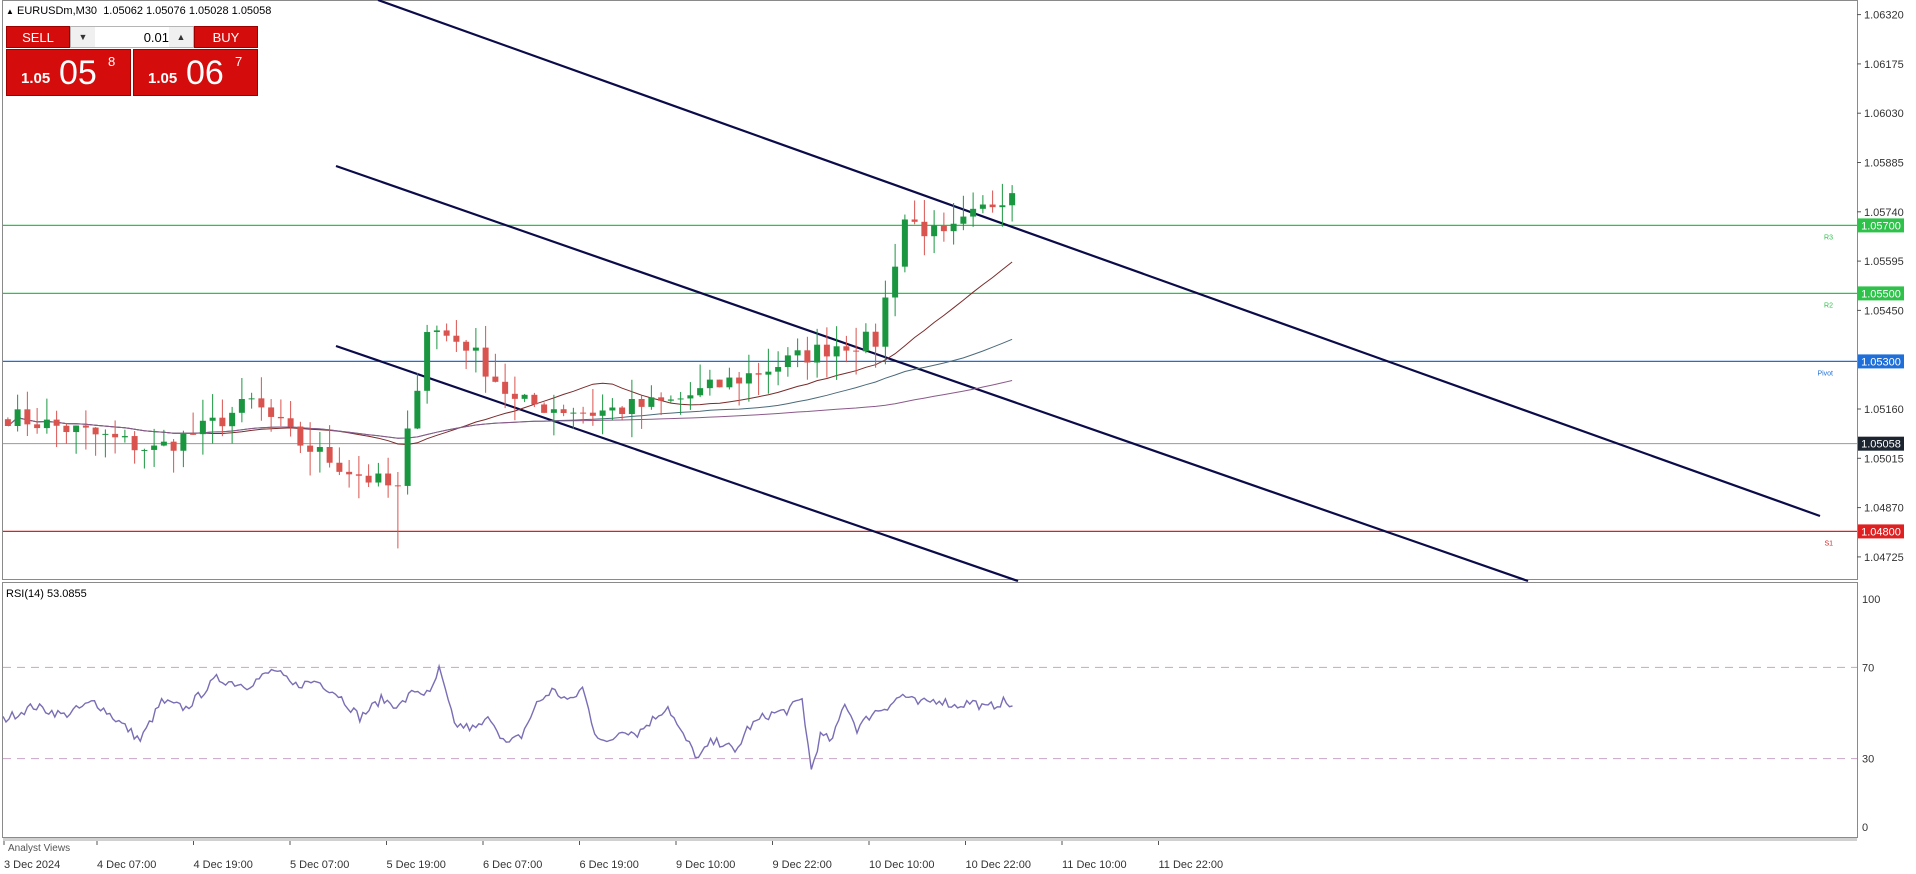 This screenshot has width=1916, height=874. What do you see at coordinates (1884, 164) in the screenshot?
I see `price-tick-label: 1.05885` at bounding box center [1884, 164].